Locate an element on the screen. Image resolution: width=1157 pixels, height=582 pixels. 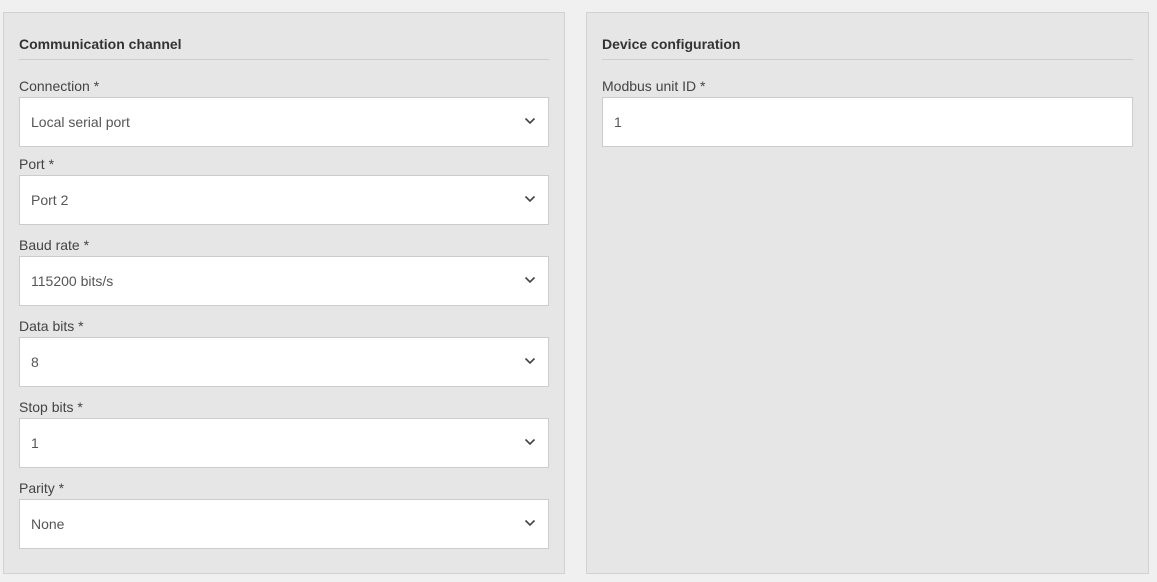
baud-rate-select-value: 115200 bits/s is located at coordinates (72, 281).